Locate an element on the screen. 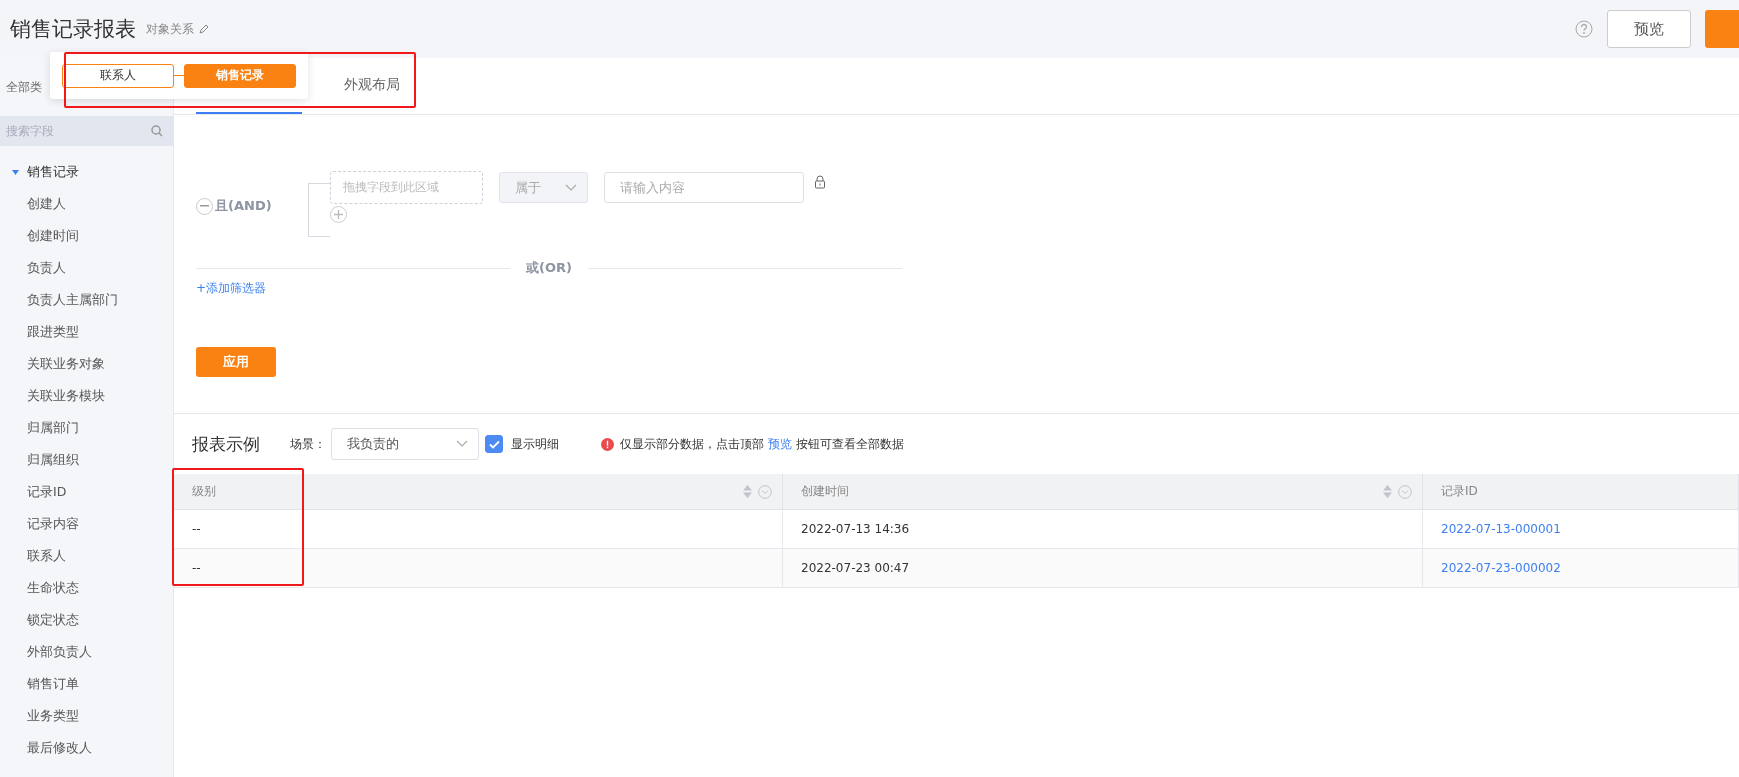 The image size is (1739, 777). tree-item: 记录ID is located at coordinates (86, 492).